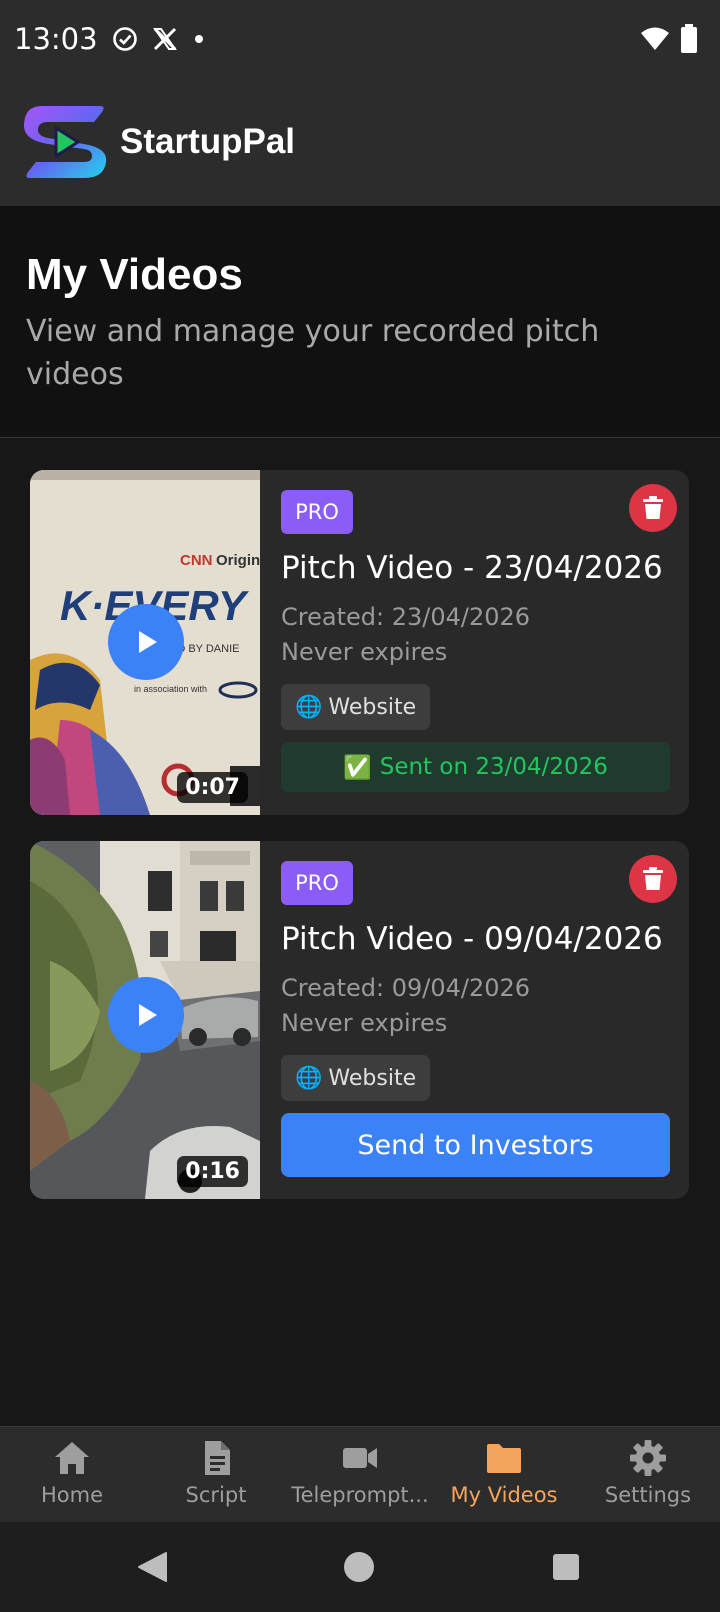 The image size is (720, 1612). What do you see at coordinates (360, 145) in the screenshot?
I see `app-header: StartupPal` at bounding box center [360, 145].